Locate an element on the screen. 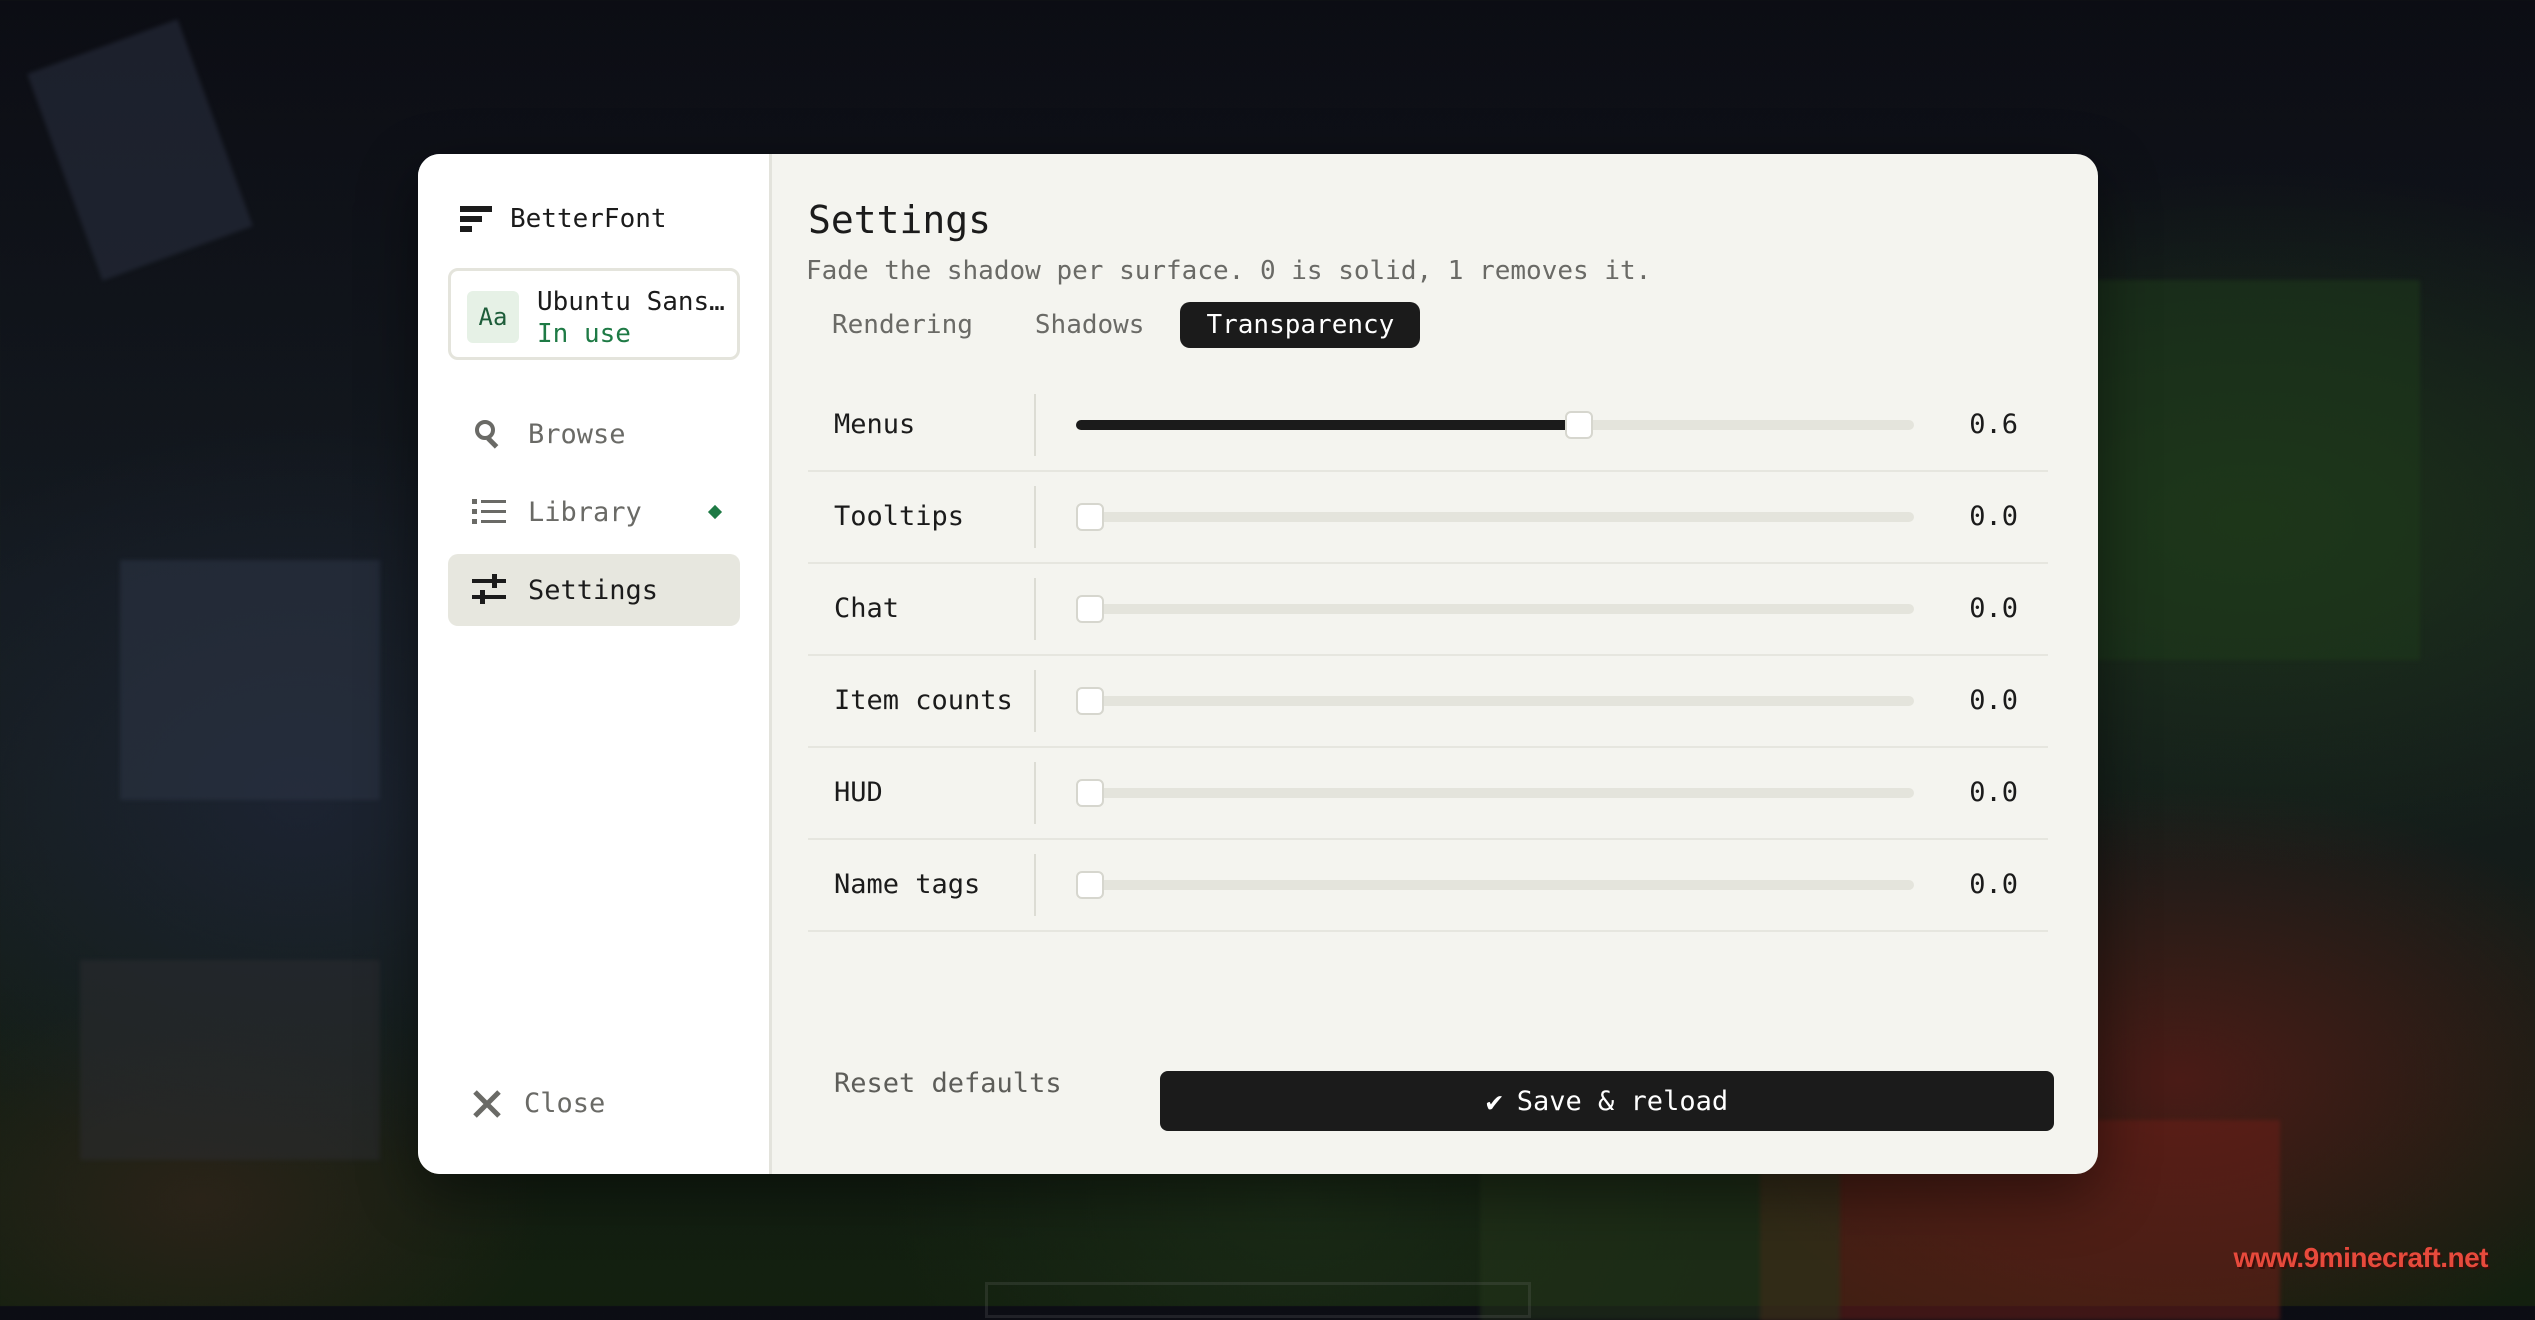 The height and width of the screenshot is (1320, 2535). slider-row-item-counts: Item counts 0.0 is located at coordinates (1428, 702).